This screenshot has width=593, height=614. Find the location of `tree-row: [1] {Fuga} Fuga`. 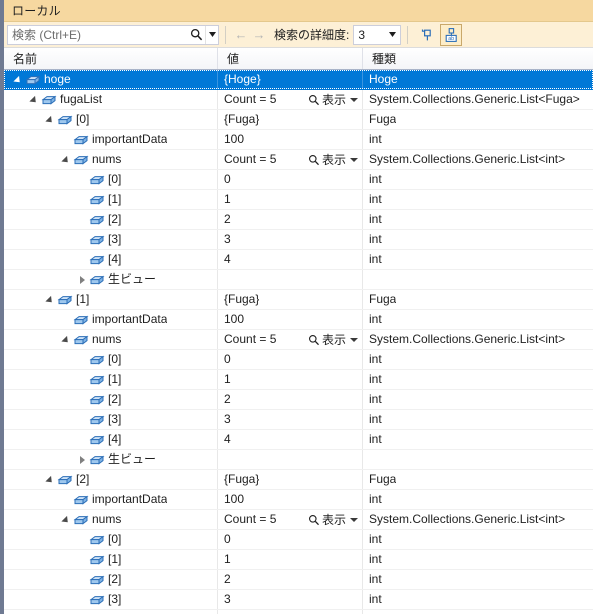

tree-row: [1] {Fuga} Fuga is located at coordinates (298, 300).